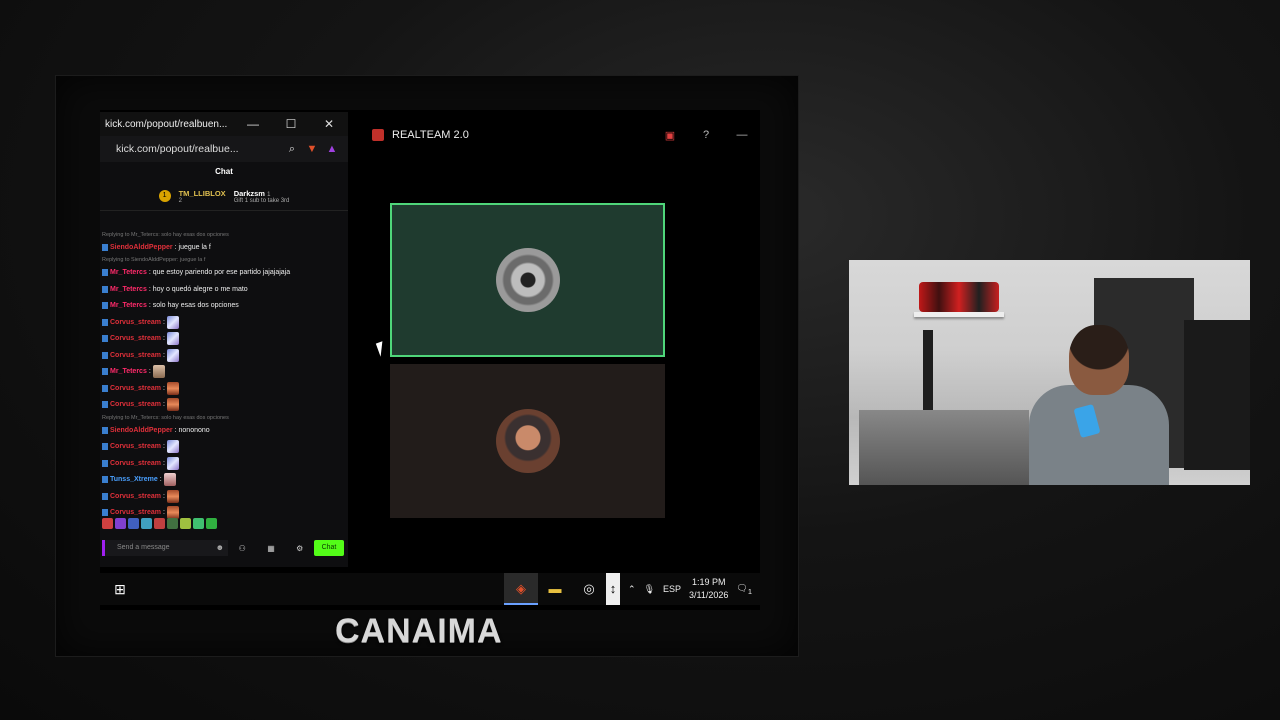 This screenshot has height=720, width=1280. What do you see at coordinates (708, 589) in the screenshot?
I see `clock: 1:19 PM 3/11/2026` at bounding box center [708, 589].